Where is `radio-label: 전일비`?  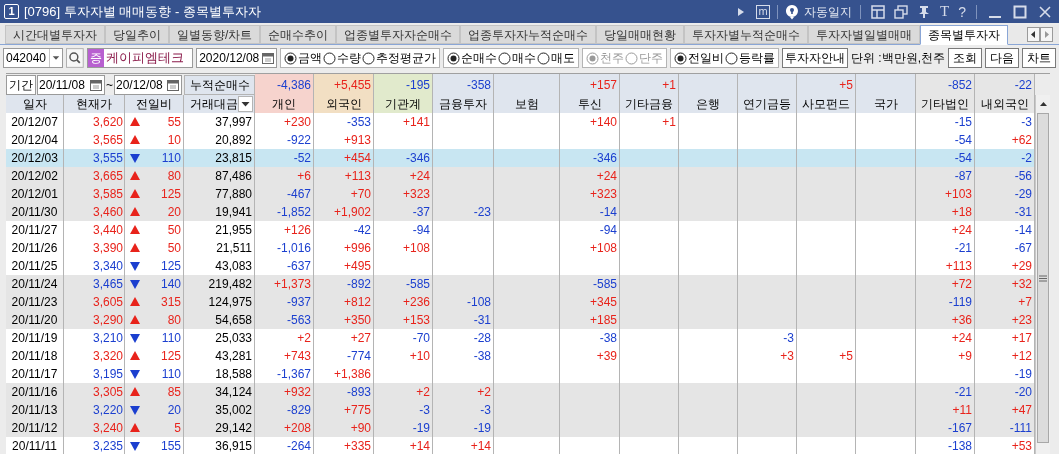
radio-label: 전일비 is located at coordinates (706, 58).